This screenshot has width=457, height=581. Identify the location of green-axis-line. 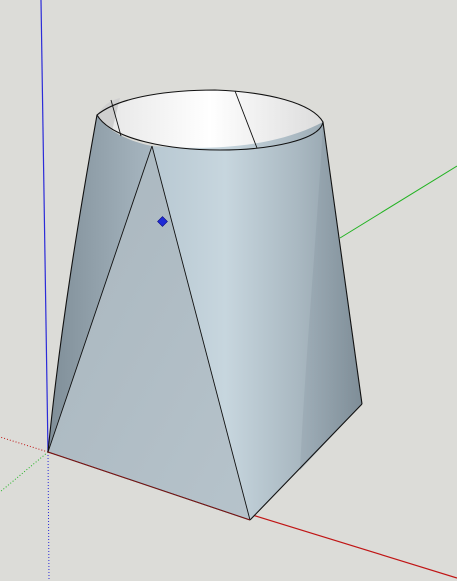
(398, 202).